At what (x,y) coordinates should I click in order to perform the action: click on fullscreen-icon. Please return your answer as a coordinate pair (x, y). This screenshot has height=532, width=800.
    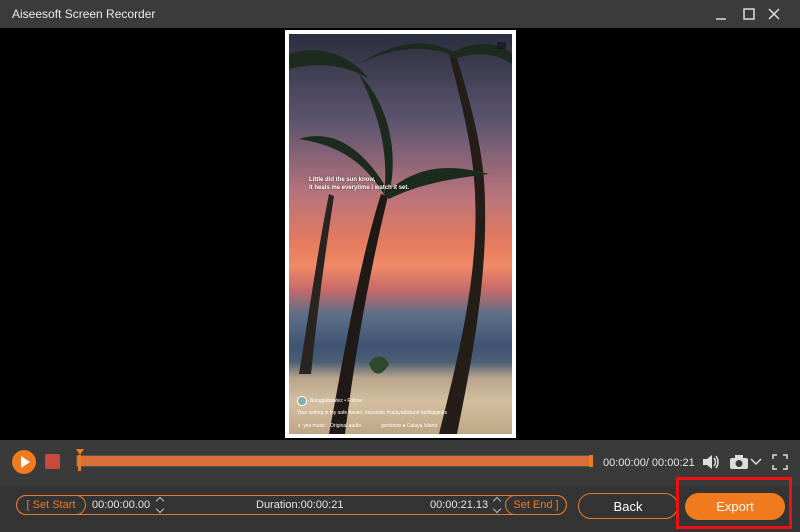
    Looking at the image, I should click on (780, 462).